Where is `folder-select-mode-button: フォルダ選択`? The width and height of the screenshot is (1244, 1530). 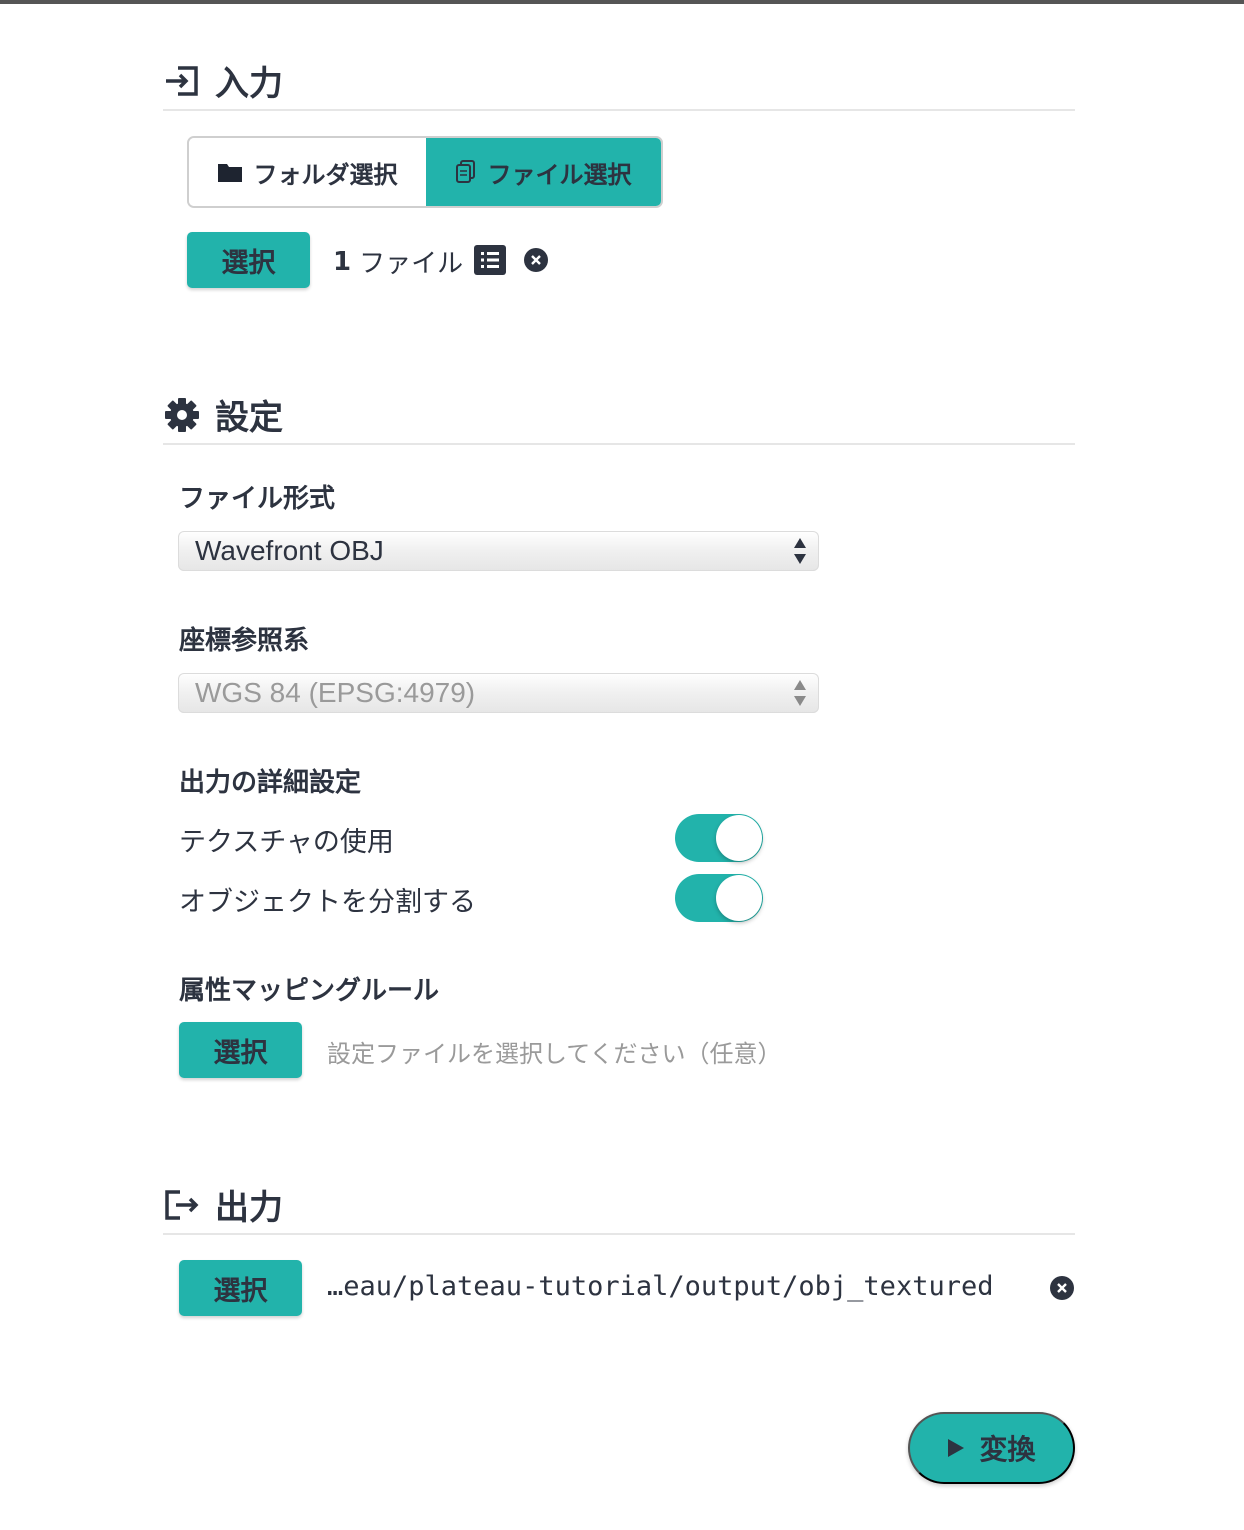
folder-select-mode-button: フォルダ選択 is located at coordinates (307, 172).